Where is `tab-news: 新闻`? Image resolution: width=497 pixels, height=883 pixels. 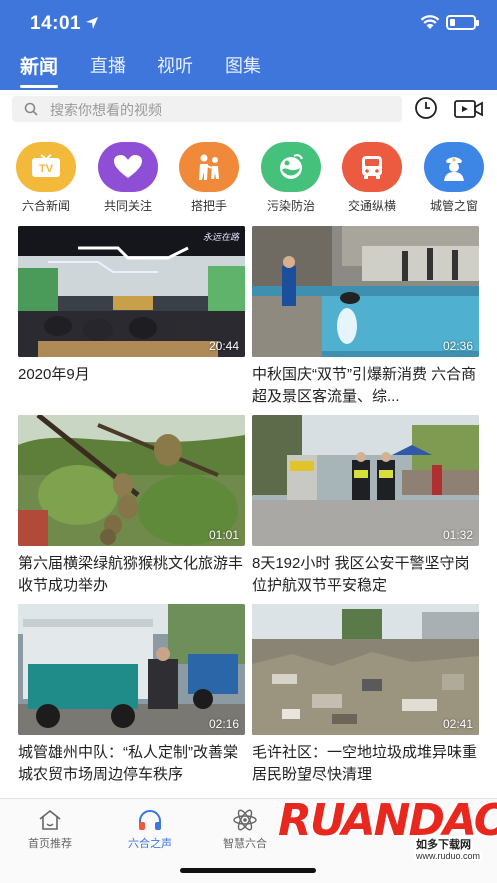 tab-news: 新闻 is located at coordinates (39, 70).